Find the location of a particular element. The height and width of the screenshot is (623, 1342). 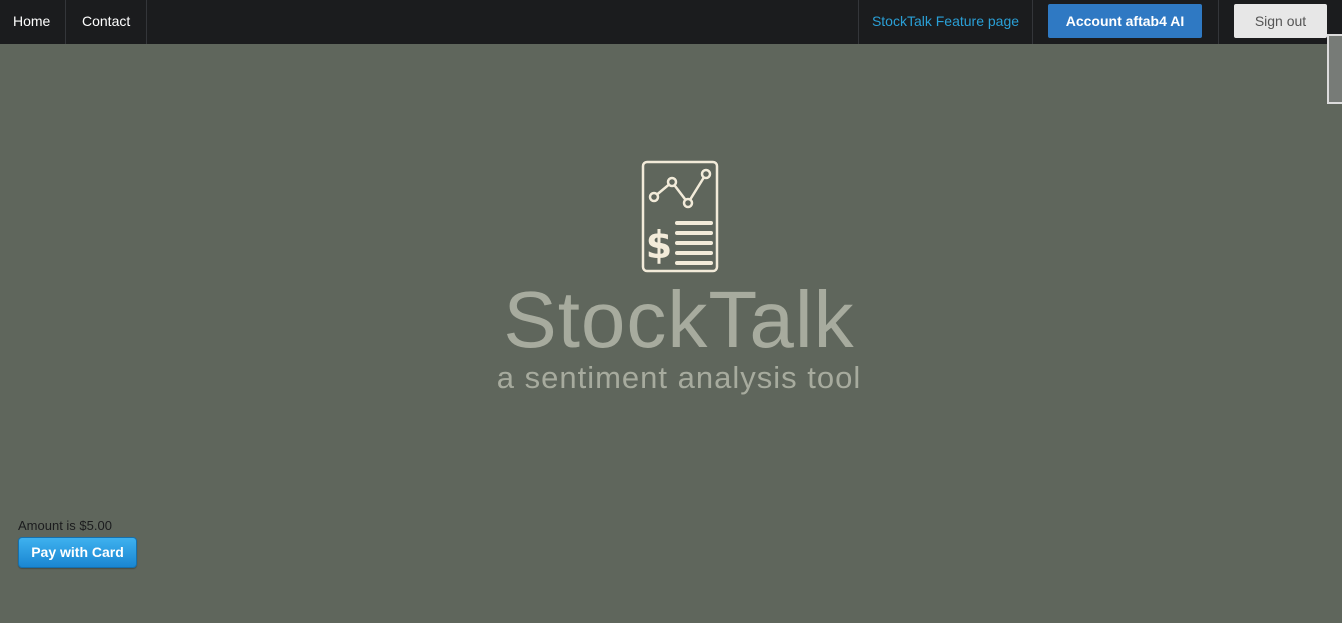

payment-amount: Amount is $5.00 is located at coordinates (65, 525).